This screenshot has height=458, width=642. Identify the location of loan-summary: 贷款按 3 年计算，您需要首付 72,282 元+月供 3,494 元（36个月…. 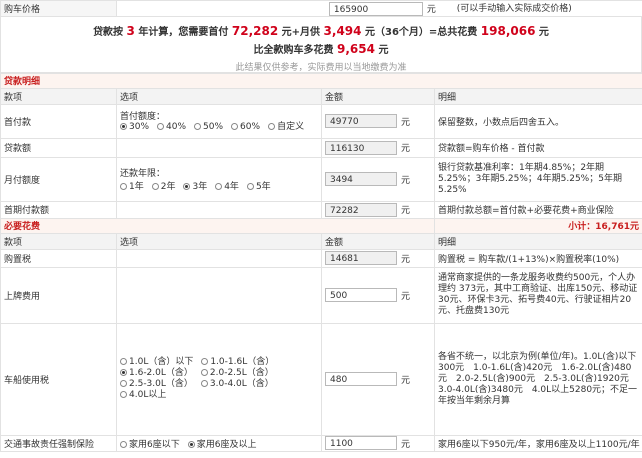
(321, 44).